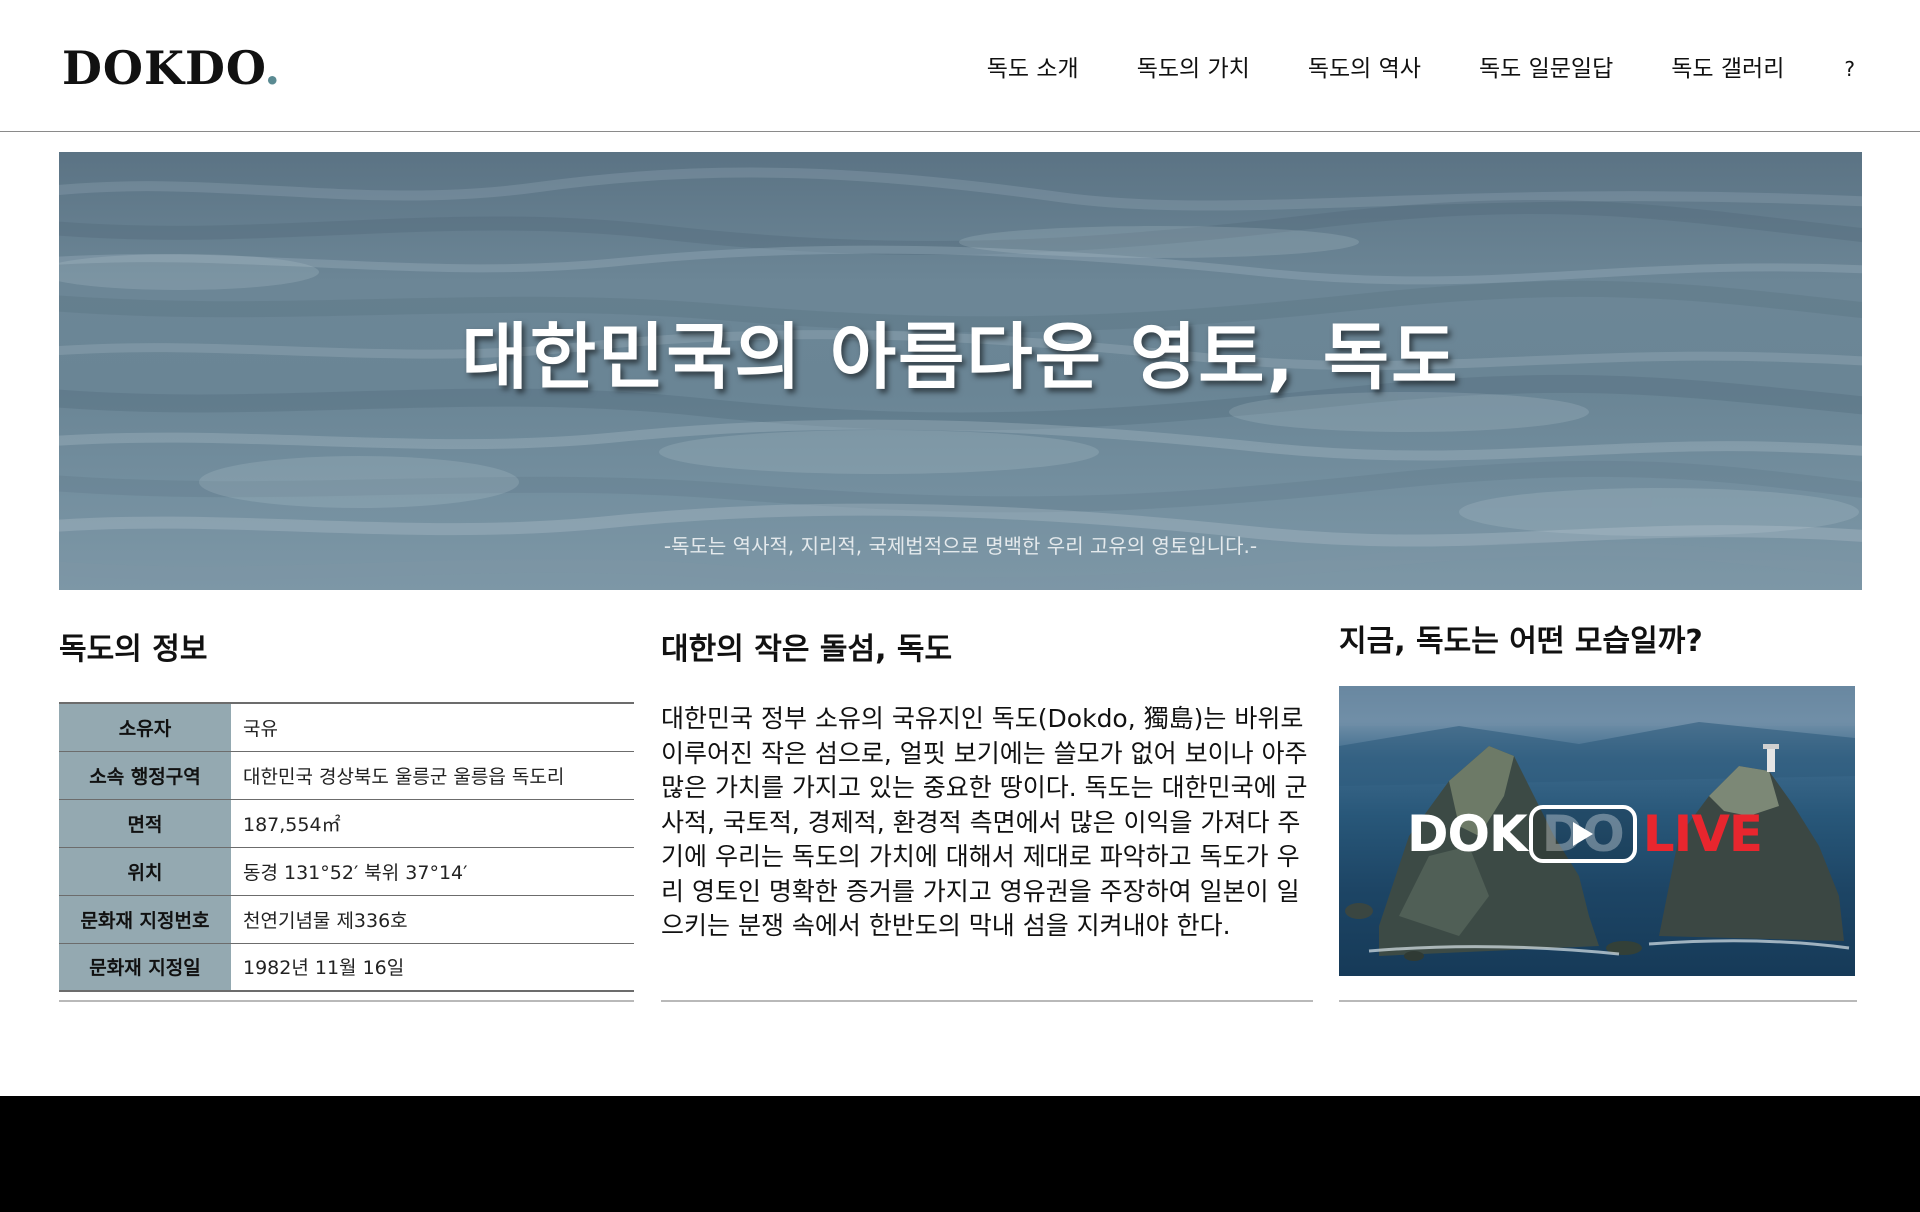 This screenshot has width=1920, height=1212. Describe the element at coordinates (133, 649) in the screenshot. I see `info-title: 독도의 정보` at that location.